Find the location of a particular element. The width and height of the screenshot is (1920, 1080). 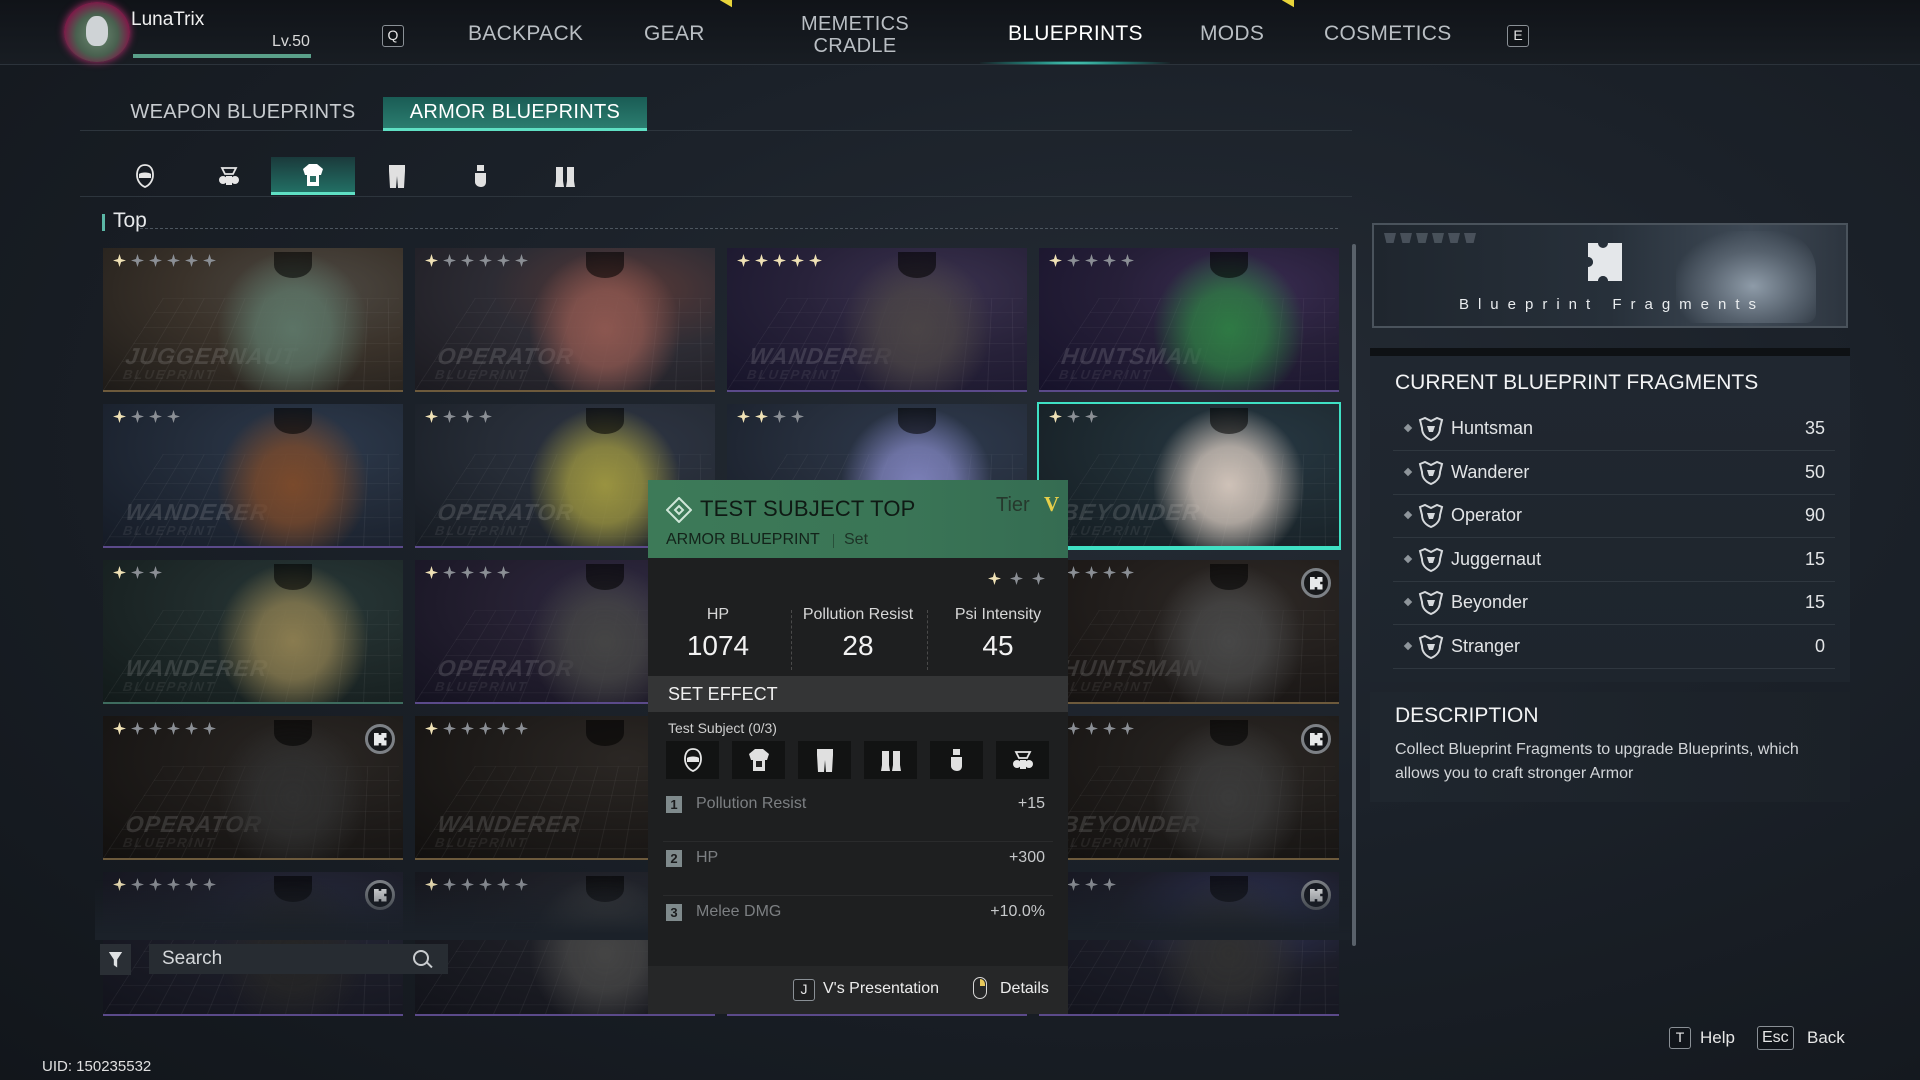

slot-tab-pants is located at coordinates (397, 176).